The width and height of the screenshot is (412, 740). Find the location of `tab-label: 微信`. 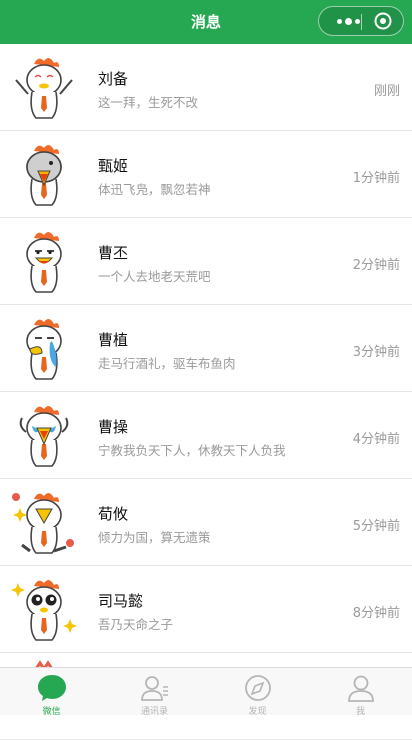

tab-label: 微信 is located at coordinates (51, 712).